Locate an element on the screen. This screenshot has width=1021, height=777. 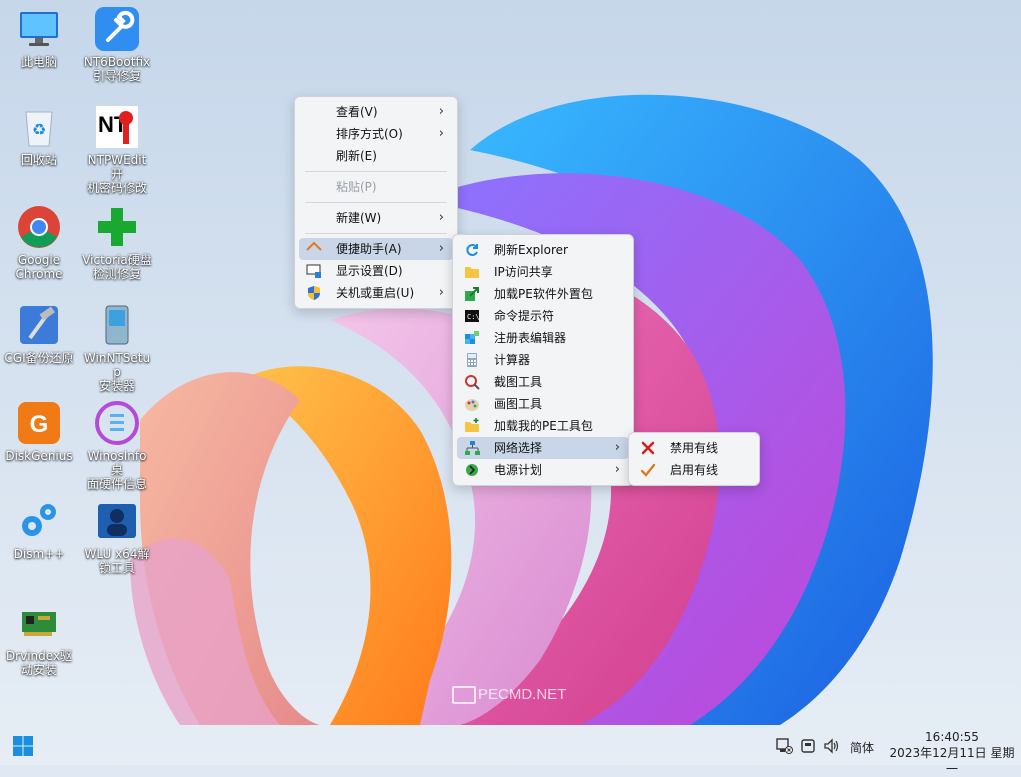
folder-icon is located at coordinates (472, 272).